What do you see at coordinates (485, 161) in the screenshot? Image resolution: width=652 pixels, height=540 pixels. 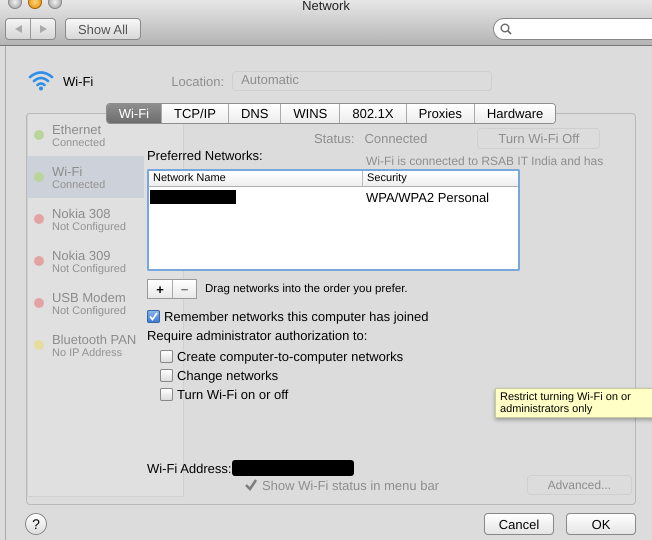 I see `status-note: Wi-Fi is connected to RSAB IT India and has` at bounding box center [485, 161].